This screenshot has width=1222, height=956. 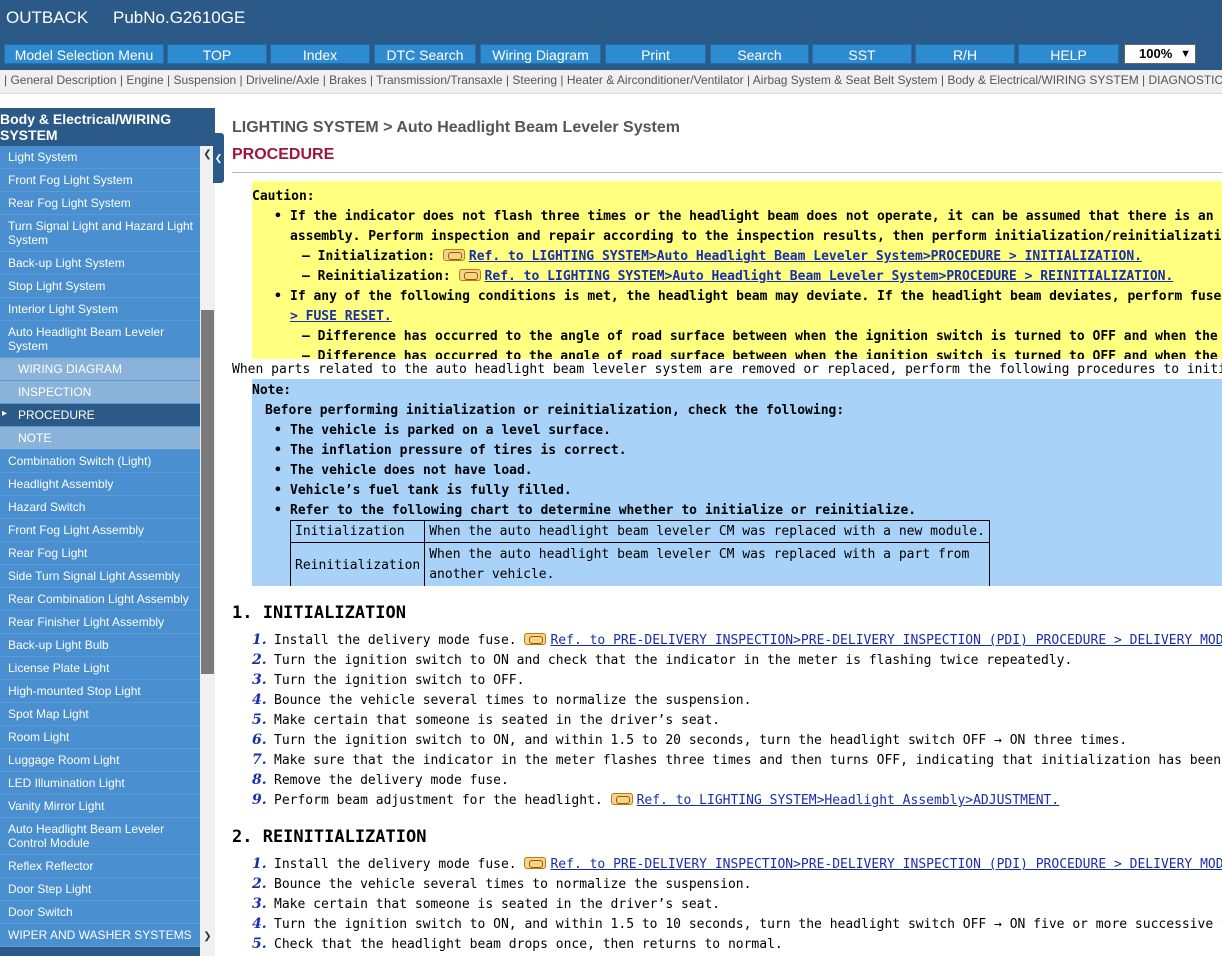 I want to click on category-engine: Engine, so click(x=144, y=80).